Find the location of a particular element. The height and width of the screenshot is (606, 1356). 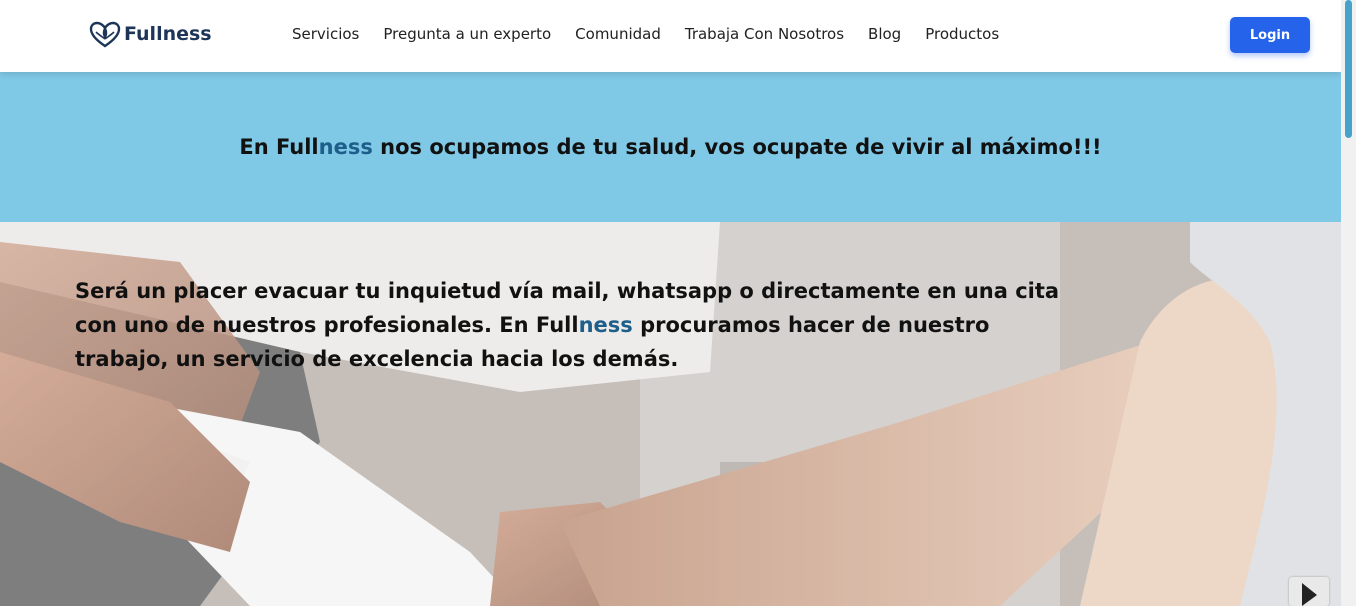

tagline-pre: En Full is located at coordinates (279, 147).